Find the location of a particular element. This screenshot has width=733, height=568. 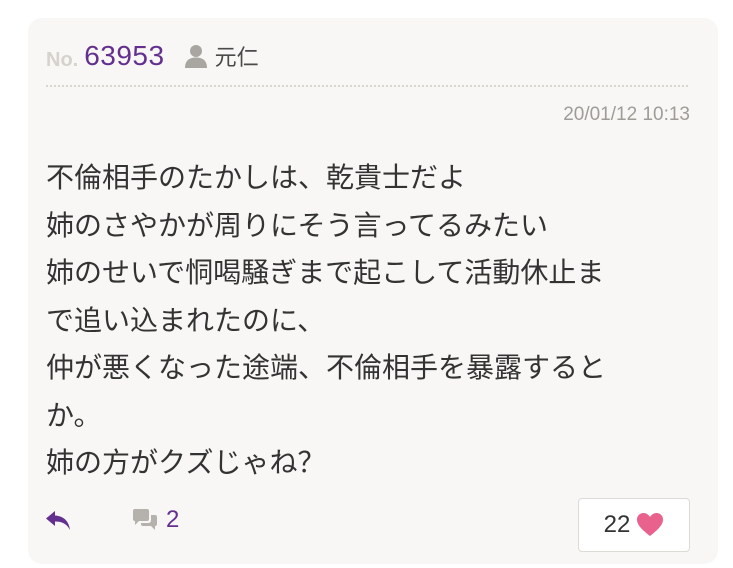

post-header: No. 63953 元仁 is located at coordinates (152, 56).